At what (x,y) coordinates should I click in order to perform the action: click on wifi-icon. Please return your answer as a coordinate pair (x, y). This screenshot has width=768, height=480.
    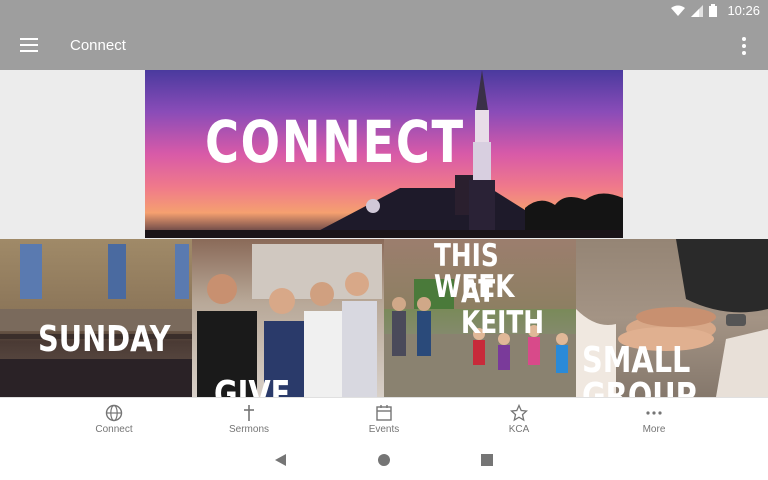
    Looking at the image, I should click on (678, 10).